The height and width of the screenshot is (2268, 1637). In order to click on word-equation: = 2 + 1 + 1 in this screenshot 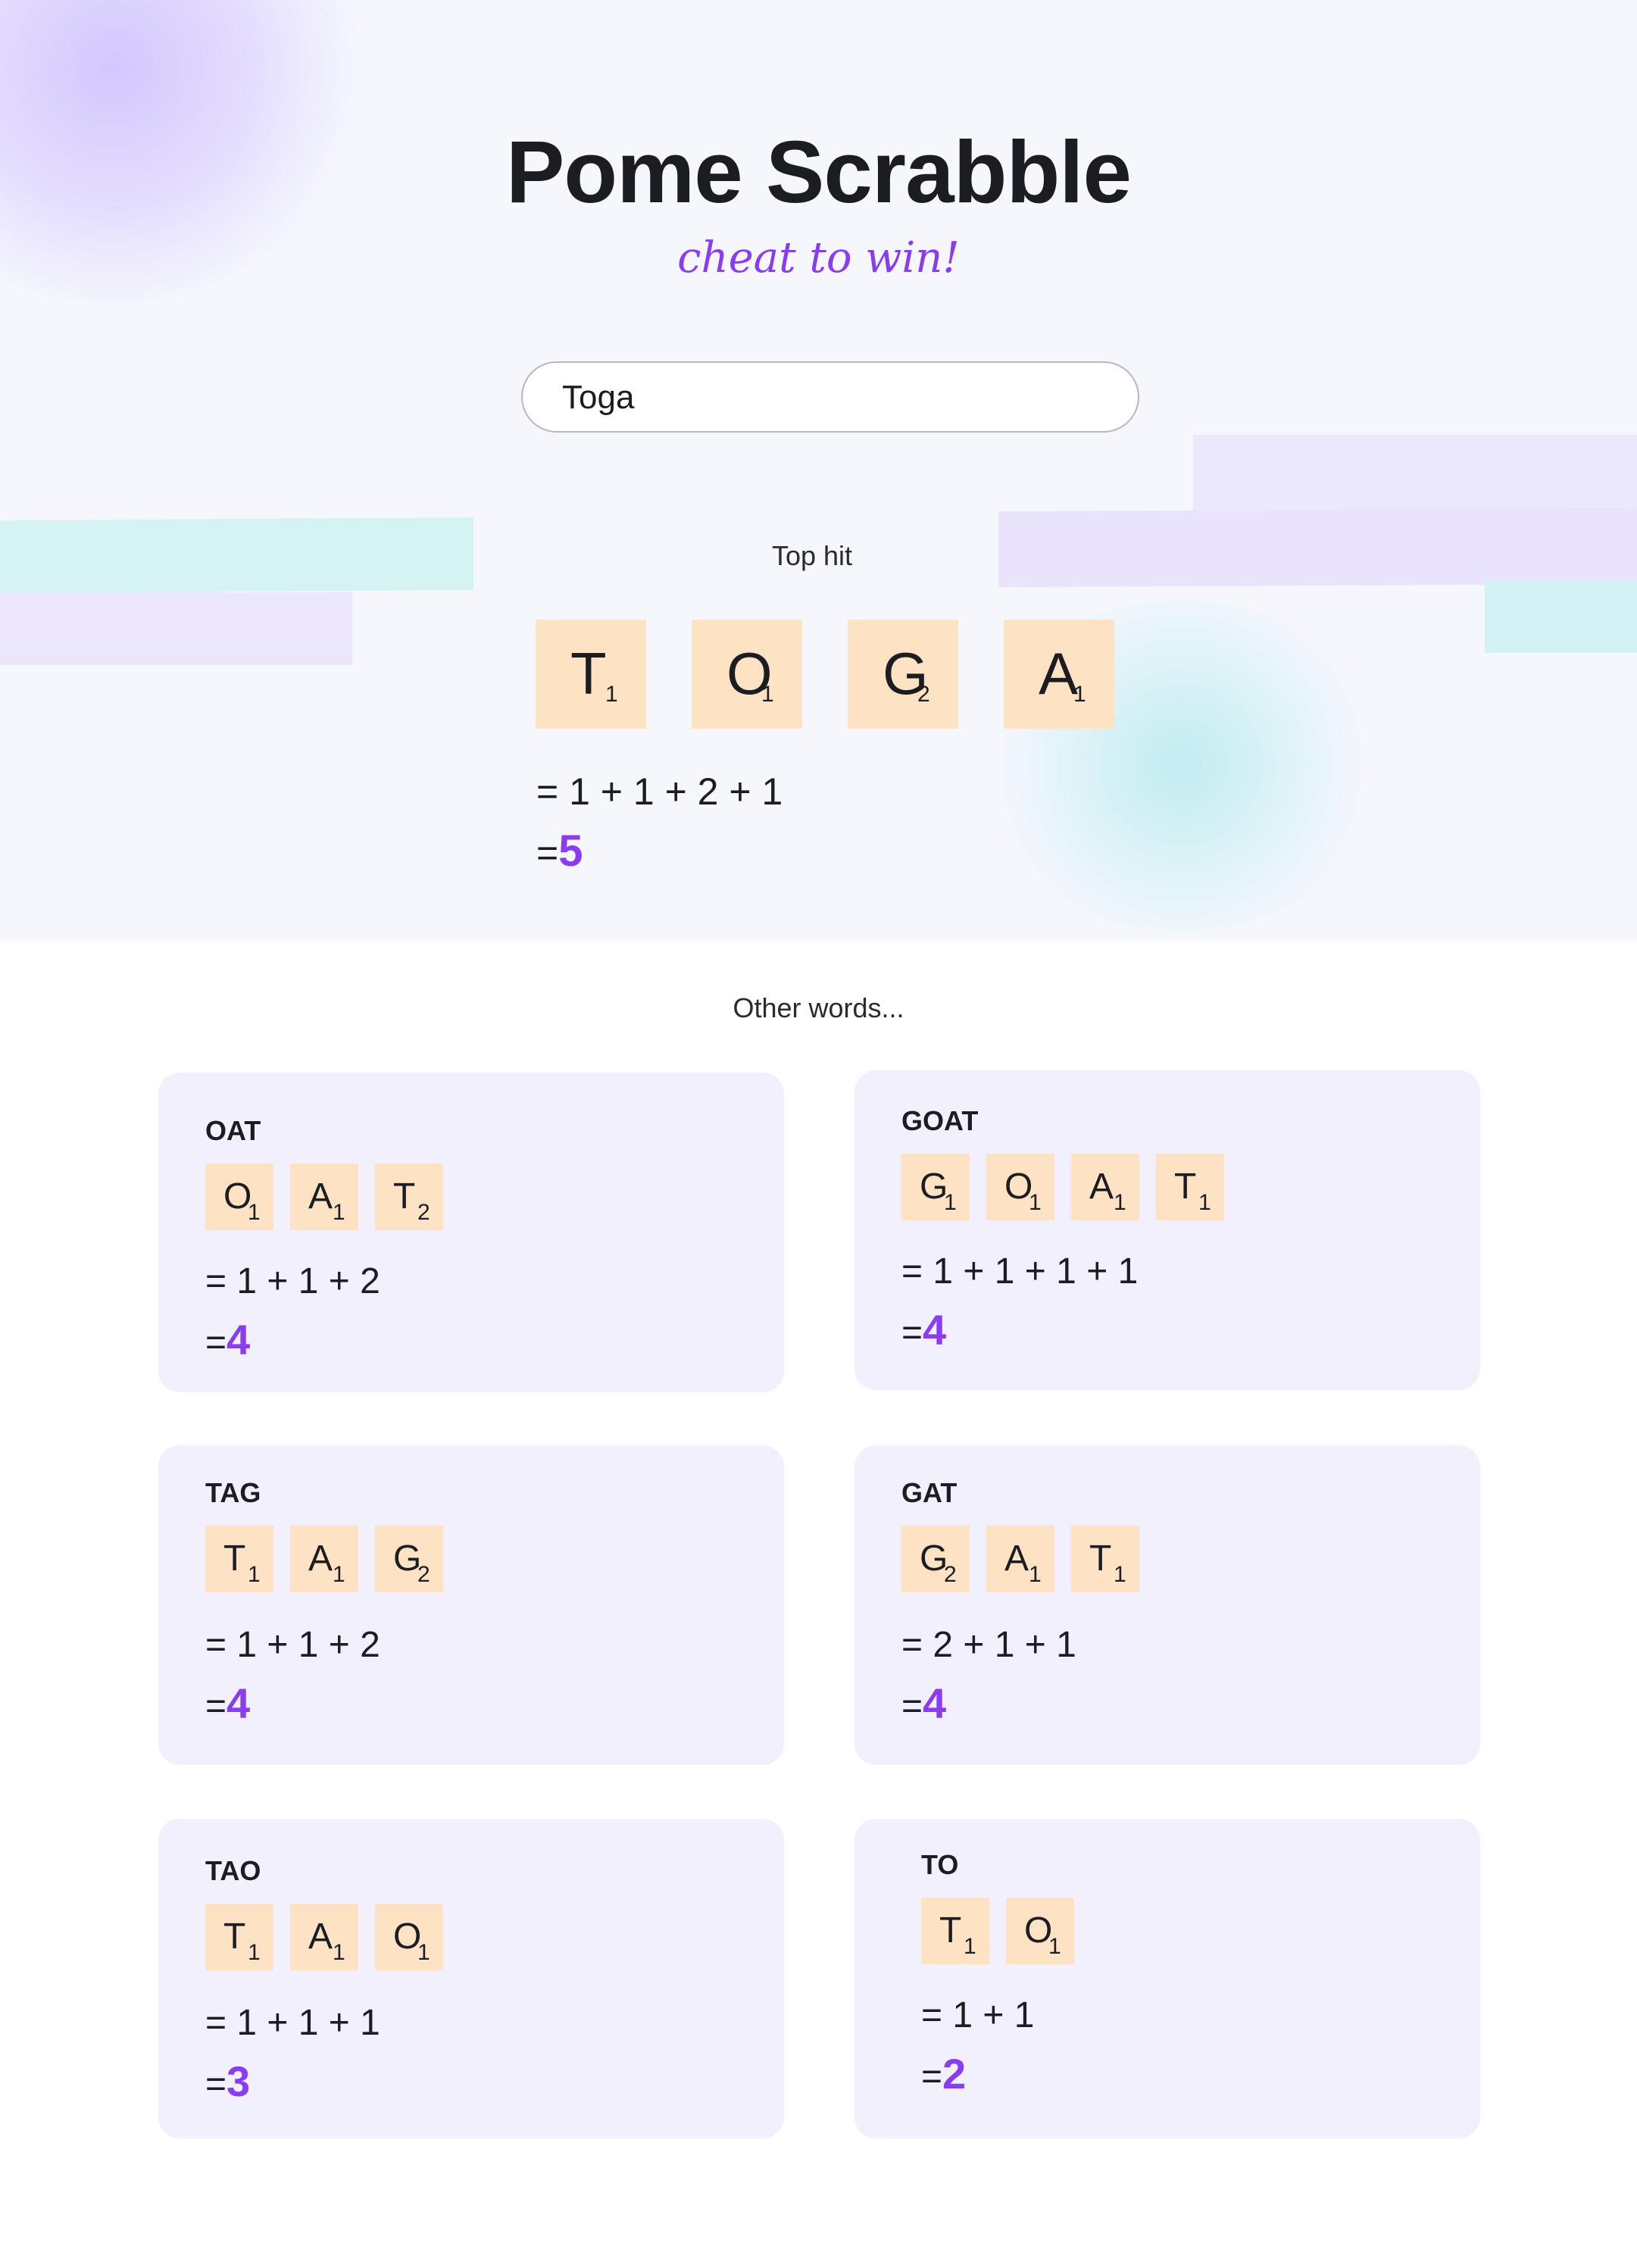, I will do `click(989, 1645)`.